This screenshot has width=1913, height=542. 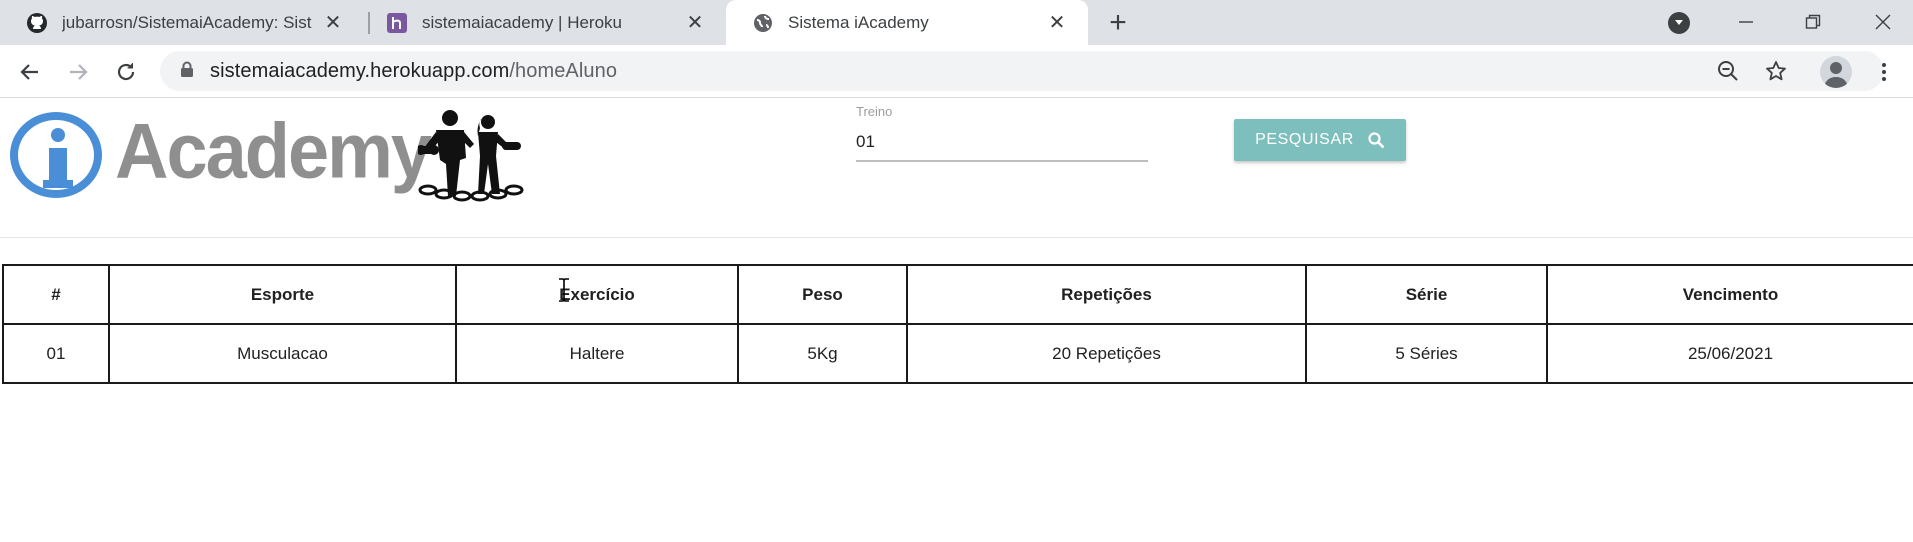 What do you see at coordinates (858, 22) in the screenshot?
I see `tab-title: Sistema iAcademy` at bounding box center [858, 22].